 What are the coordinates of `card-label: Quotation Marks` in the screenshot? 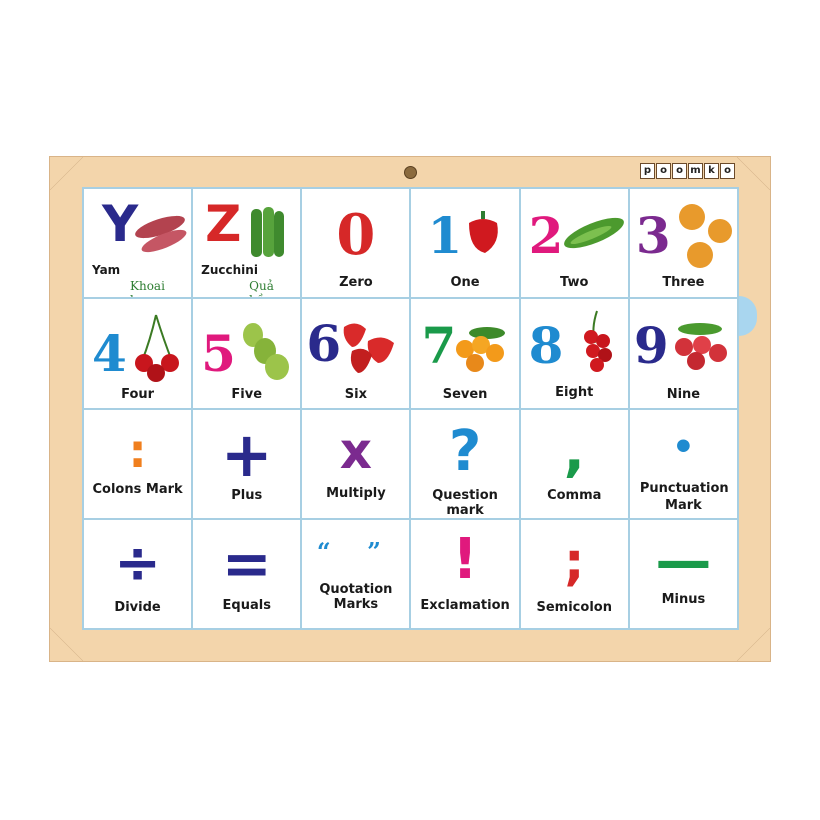 It's located at (356, 596).